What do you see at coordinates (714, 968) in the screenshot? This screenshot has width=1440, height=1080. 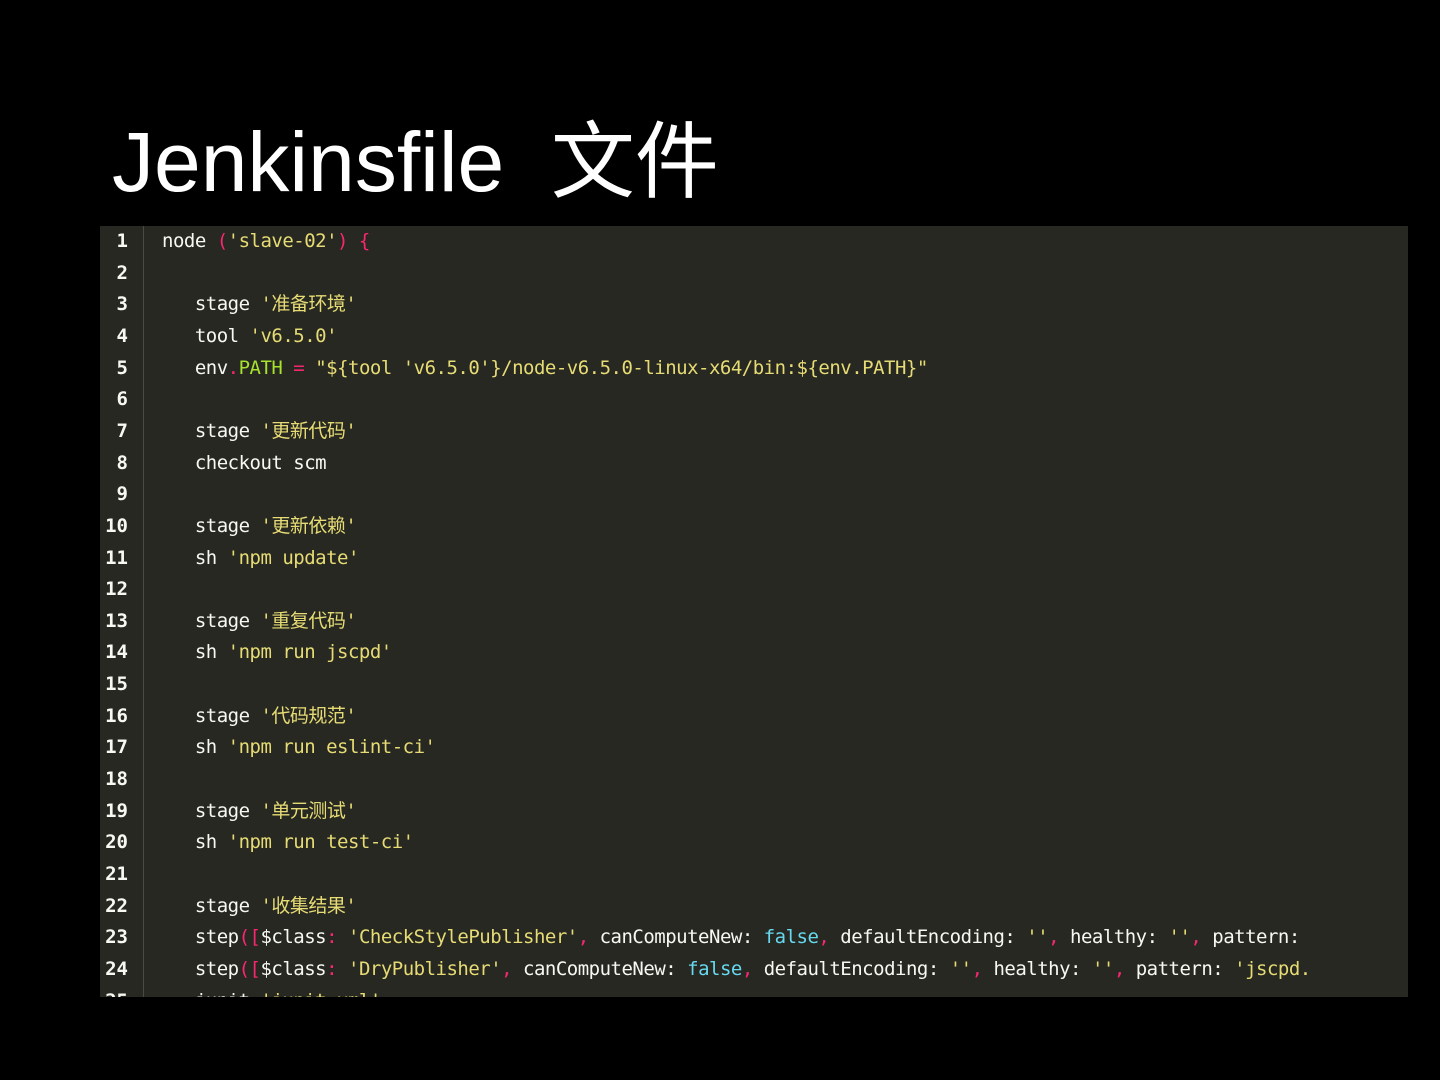 I see `code-token: false` at bounding box center [714, 968].